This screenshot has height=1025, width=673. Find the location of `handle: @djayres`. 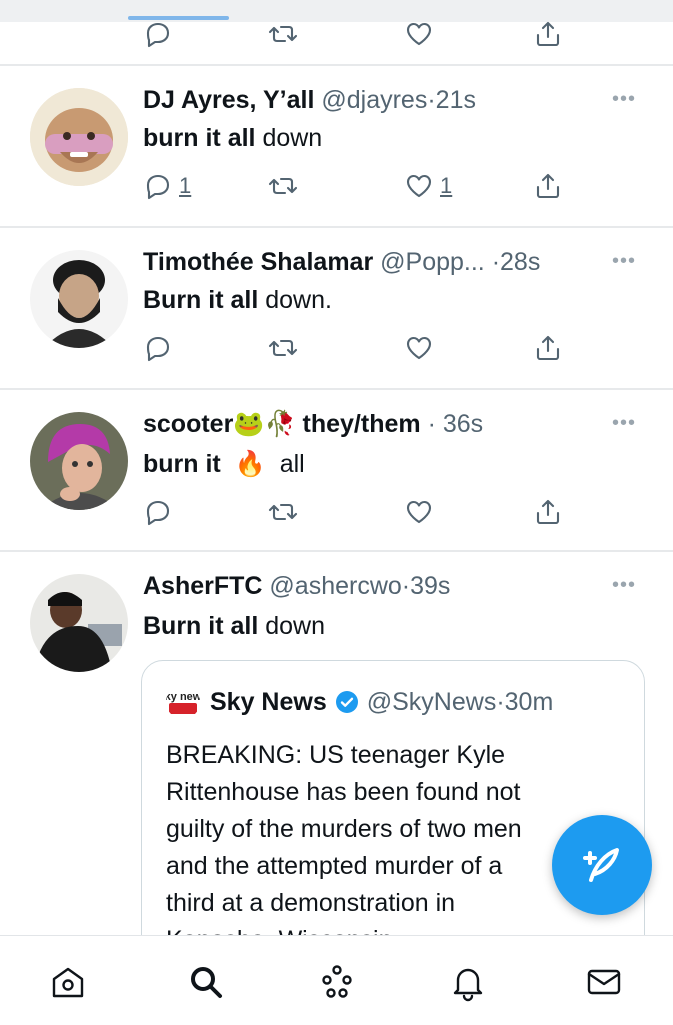

handle: @djayres is located at coordinates (374, 100).